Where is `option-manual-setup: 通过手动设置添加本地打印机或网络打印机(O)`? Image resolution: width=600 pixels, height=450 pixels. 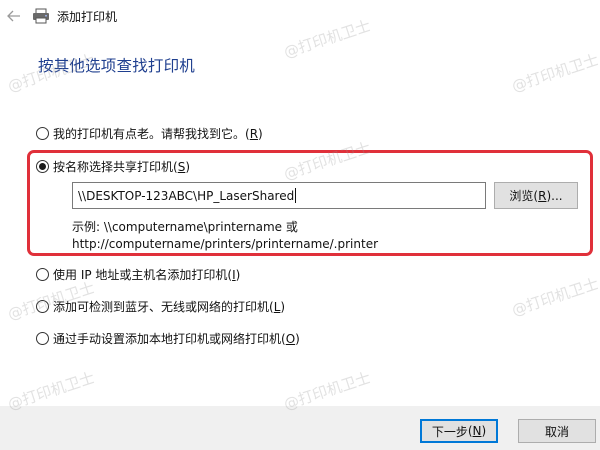 option-manual-setup: 通过手动设置添加本地打印机或网络打印机(O) is located at coordinates (168, 338).